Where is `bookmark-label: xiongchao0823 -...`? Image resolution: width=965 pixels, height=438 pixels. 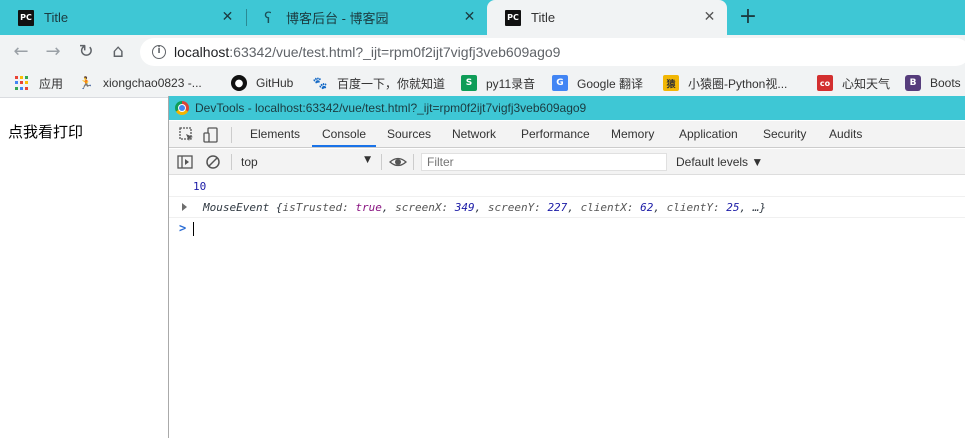
bookmark-label: xiongchao0823 -... is located at coordinates (152, 83).